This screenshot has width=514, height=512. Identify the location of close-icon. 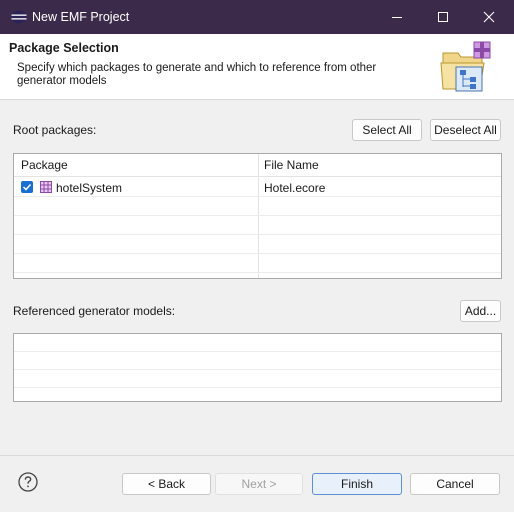
(489, 17).